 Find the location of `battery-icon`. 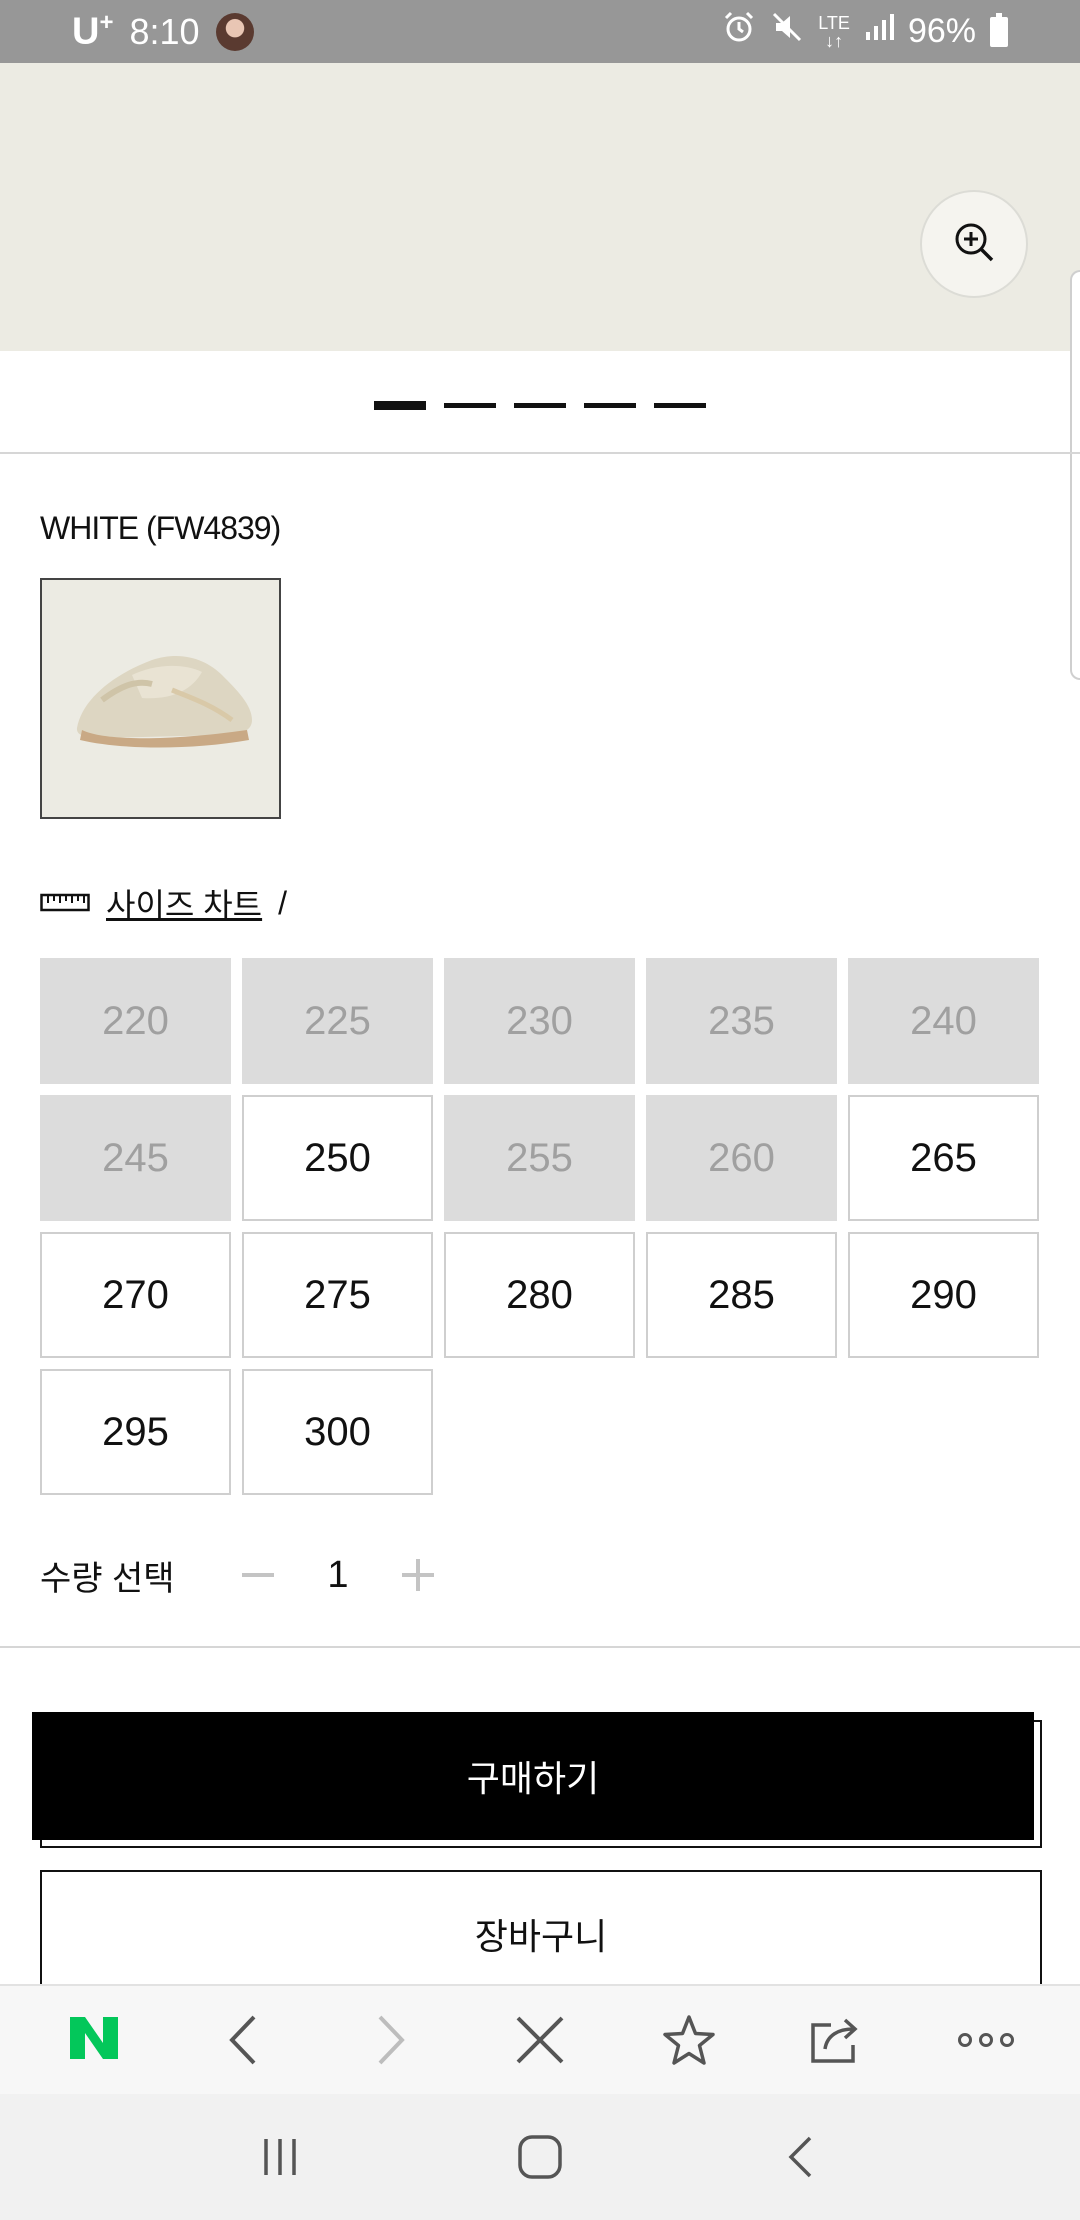

battery-icon is located at coordinates (999, 29).